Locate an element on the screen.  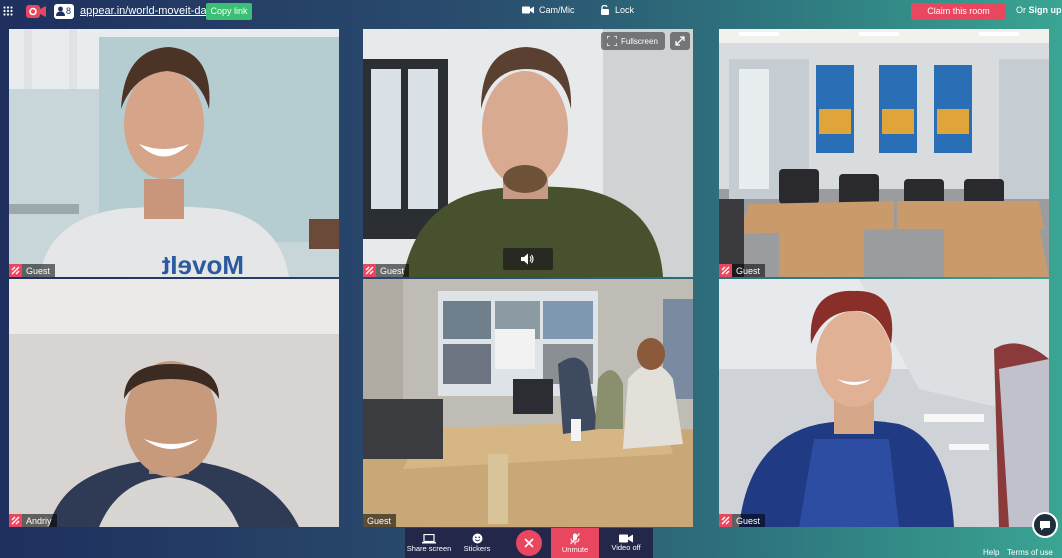
shirt-print: MoveIt is located at coordinates (202, 263).